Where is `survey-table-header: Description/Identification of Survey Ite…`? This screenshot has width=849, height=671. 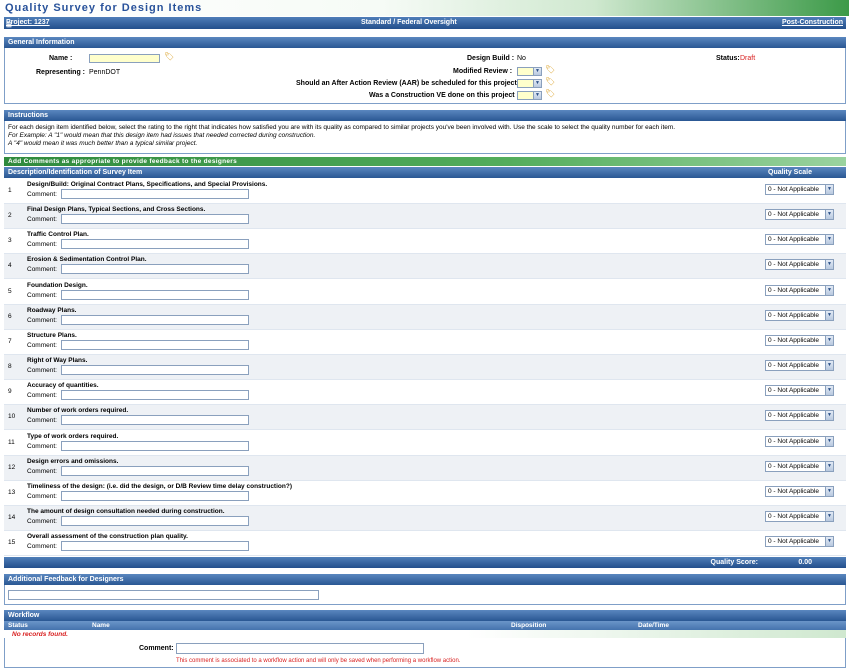 survey-table-header: Description/Identification of Survey Ite… is located at coordinates (425, 172).